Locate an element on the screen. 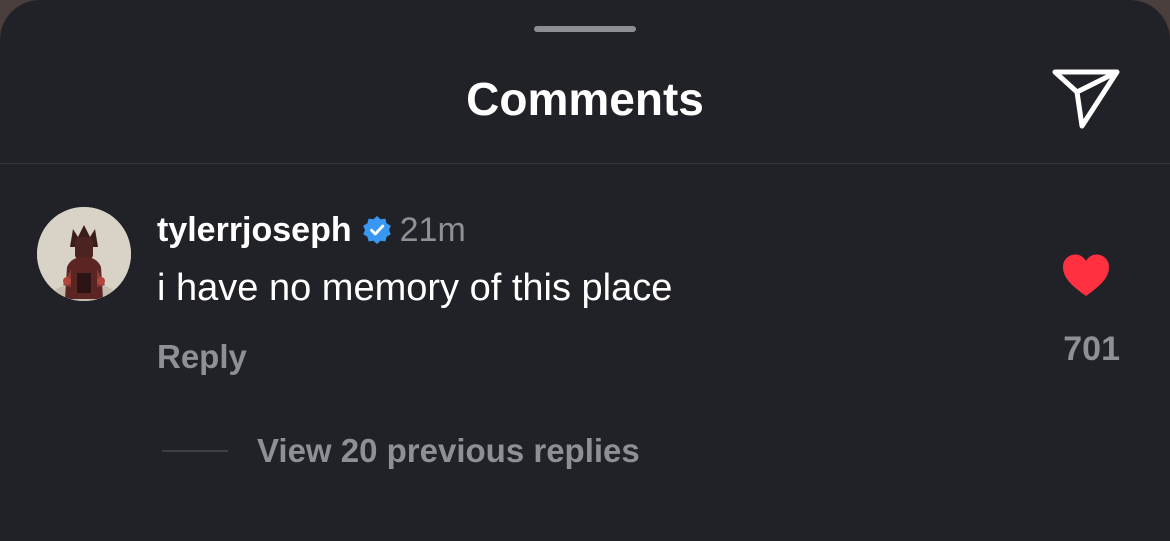  reply-button: Reply is located at coordinates (202, 357).